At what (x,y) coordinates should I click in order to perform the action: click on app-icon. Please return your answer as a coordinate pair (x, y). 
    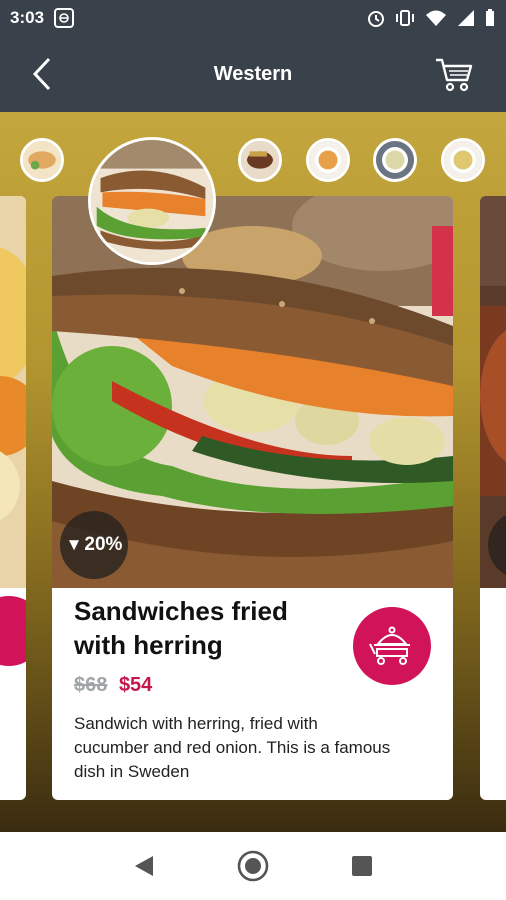
    Looking at the image, I should click on (64, 18).